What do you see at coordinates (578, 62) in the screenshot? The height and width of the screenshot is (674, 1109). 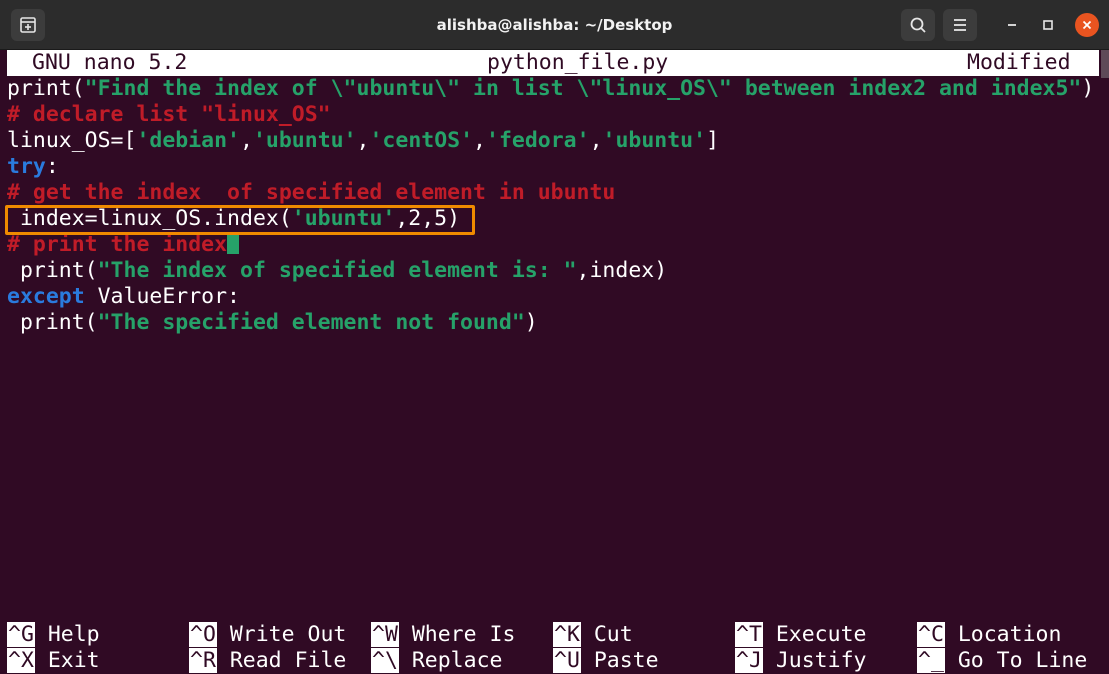 I see `file-name: python_file.py` at bounding box center [578, 62].